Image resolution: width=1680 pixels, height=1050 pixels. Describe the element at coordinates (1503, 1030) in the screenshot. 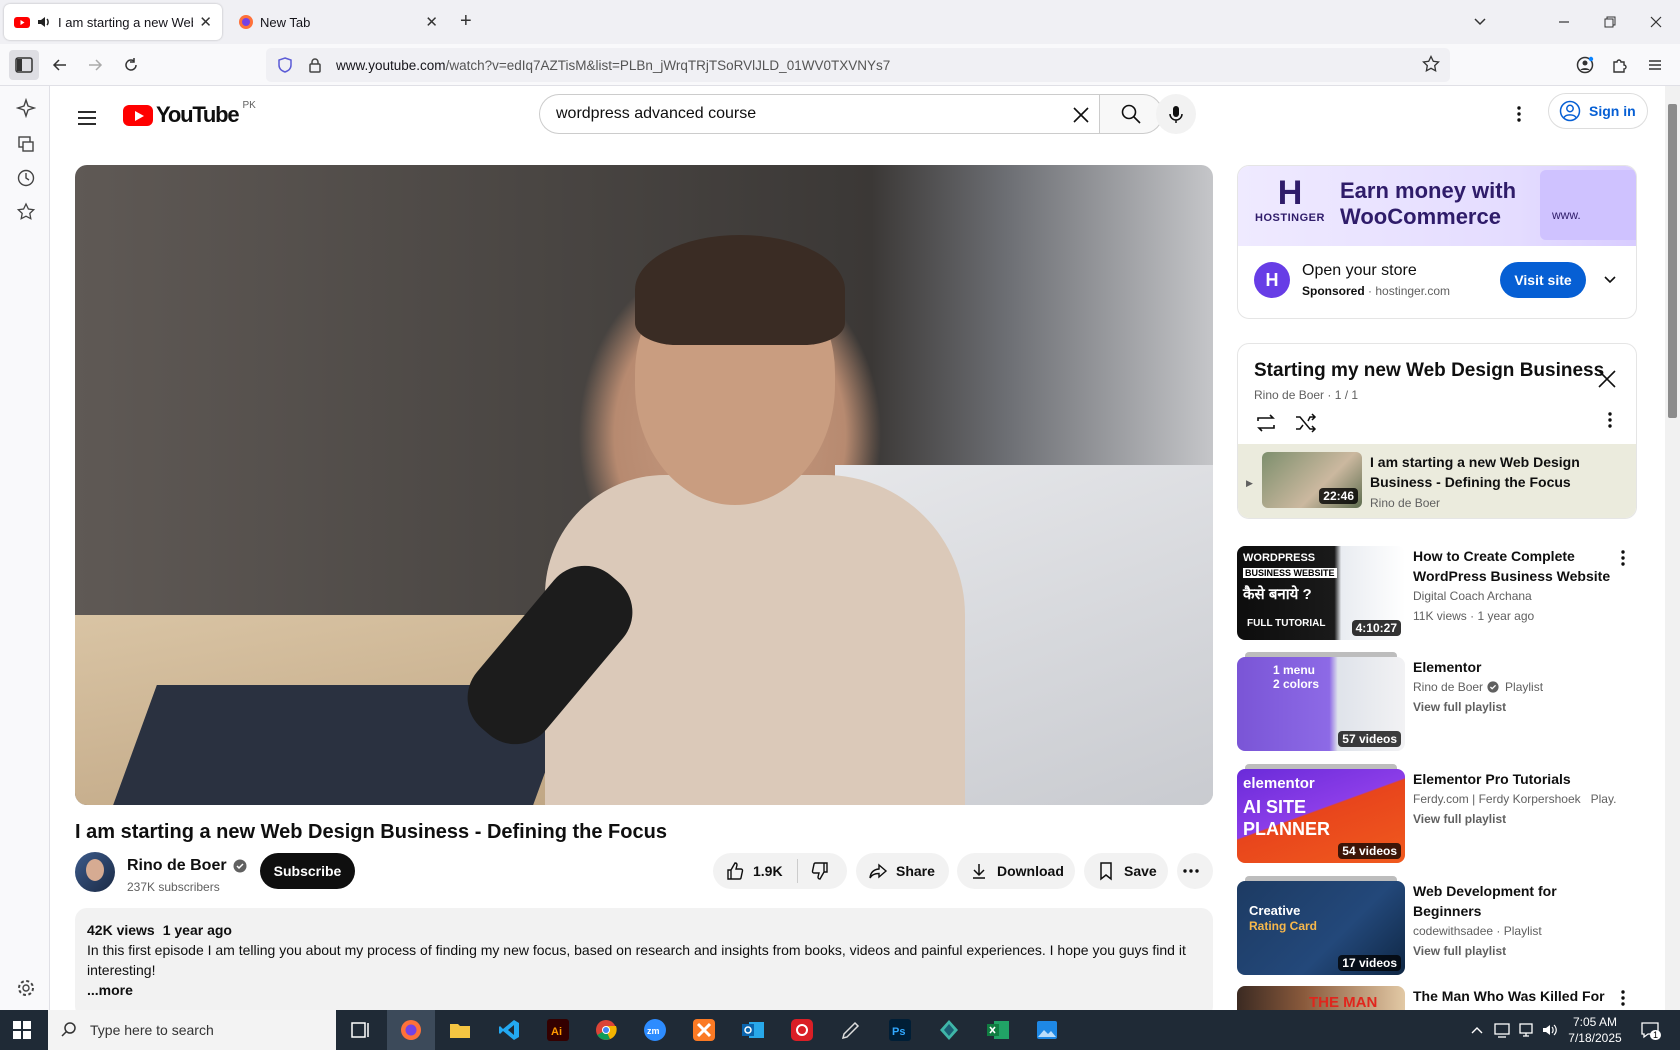

I see `meet-now-icon` at that location.